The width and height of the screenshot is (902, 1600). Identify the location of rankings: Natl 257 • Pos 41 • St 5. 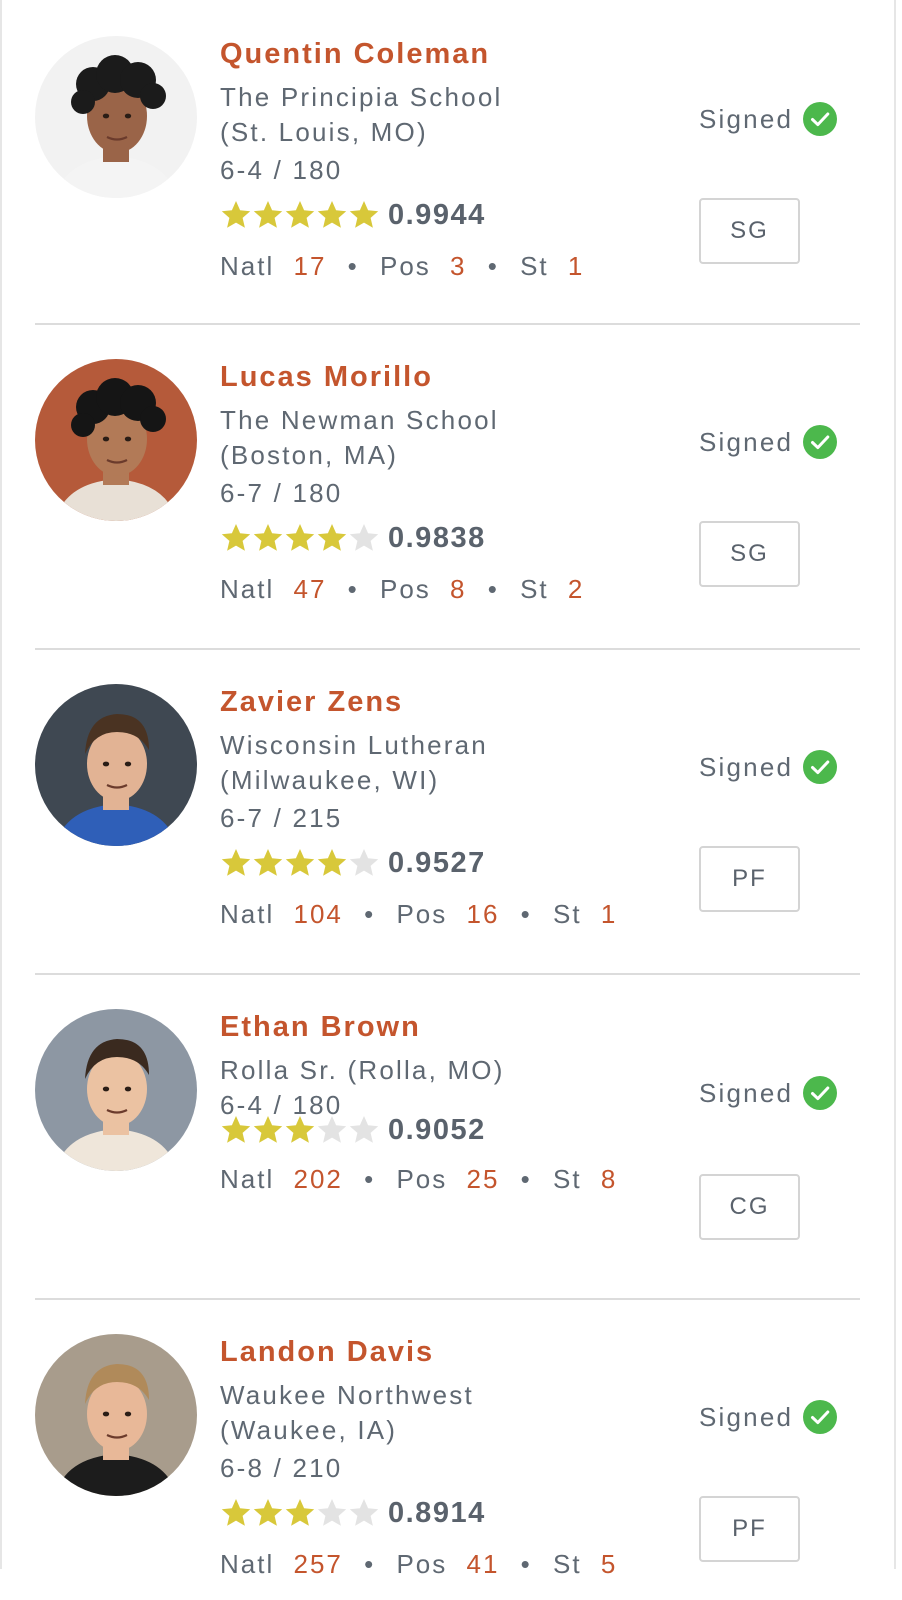
(418, 1564).